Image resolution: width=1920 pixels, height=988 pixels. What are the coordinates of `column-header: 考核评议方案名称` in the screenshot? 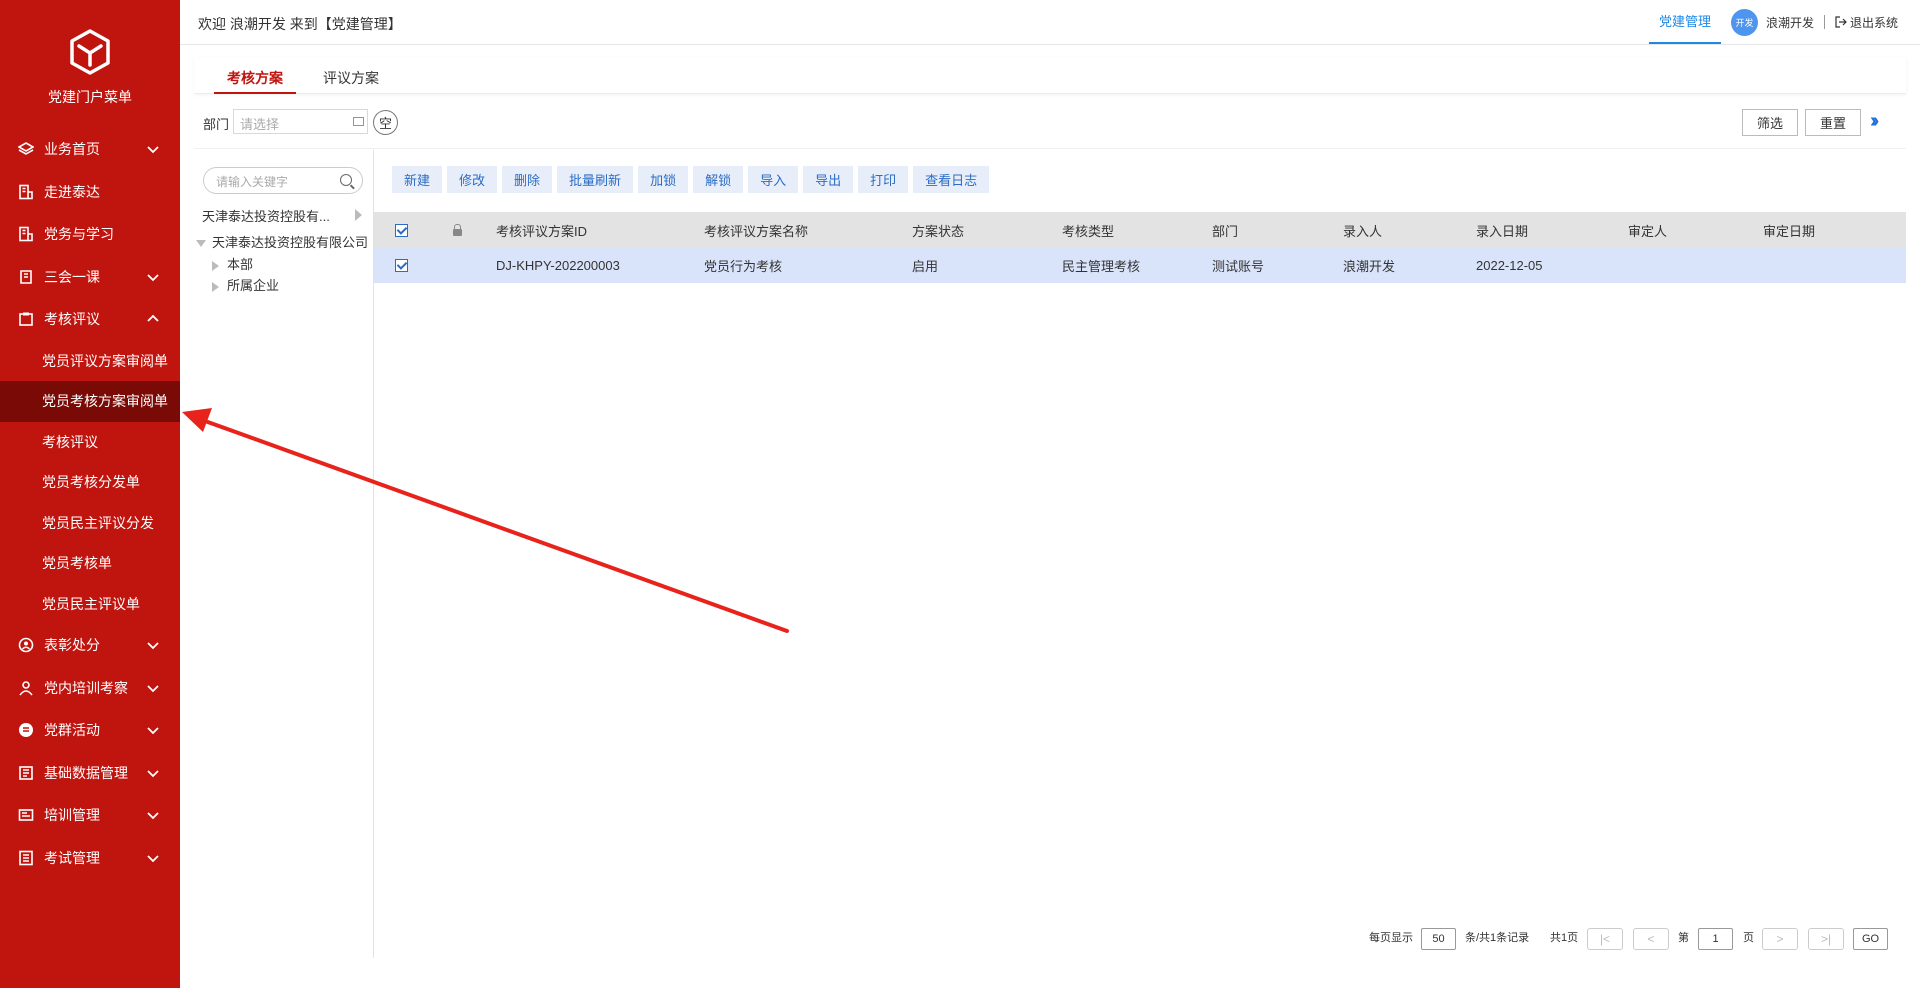 It's located at (756, 230).